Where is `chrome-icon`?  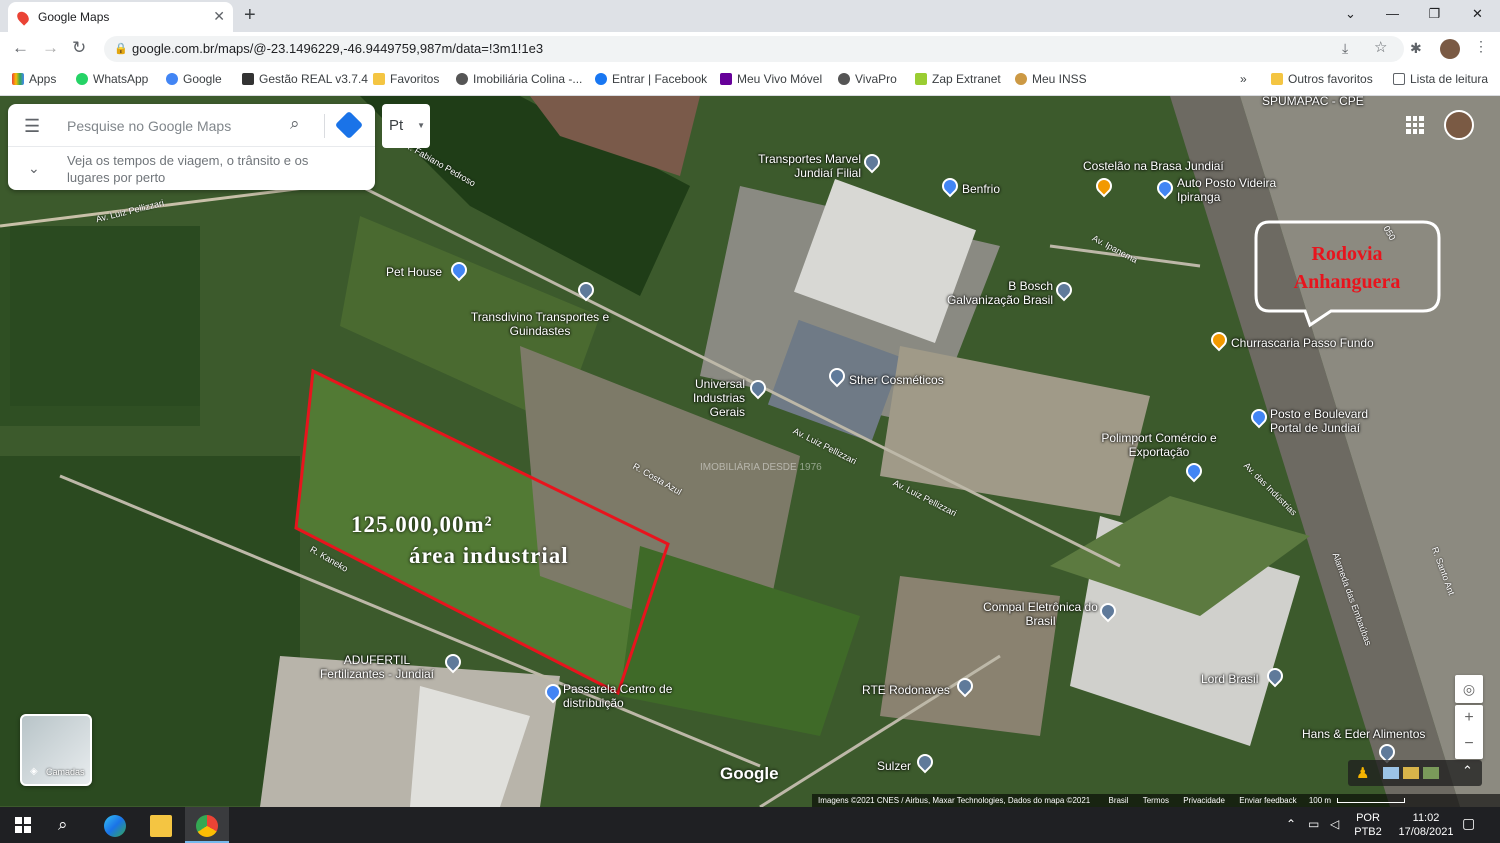
chrome-icon is located at coordinates (207, 826).